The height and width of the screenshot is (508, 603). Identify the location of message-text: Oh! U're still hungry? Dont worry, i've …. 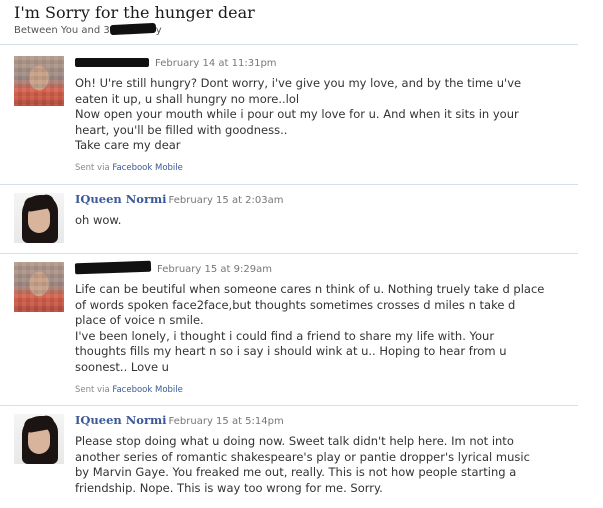
(311, 115).